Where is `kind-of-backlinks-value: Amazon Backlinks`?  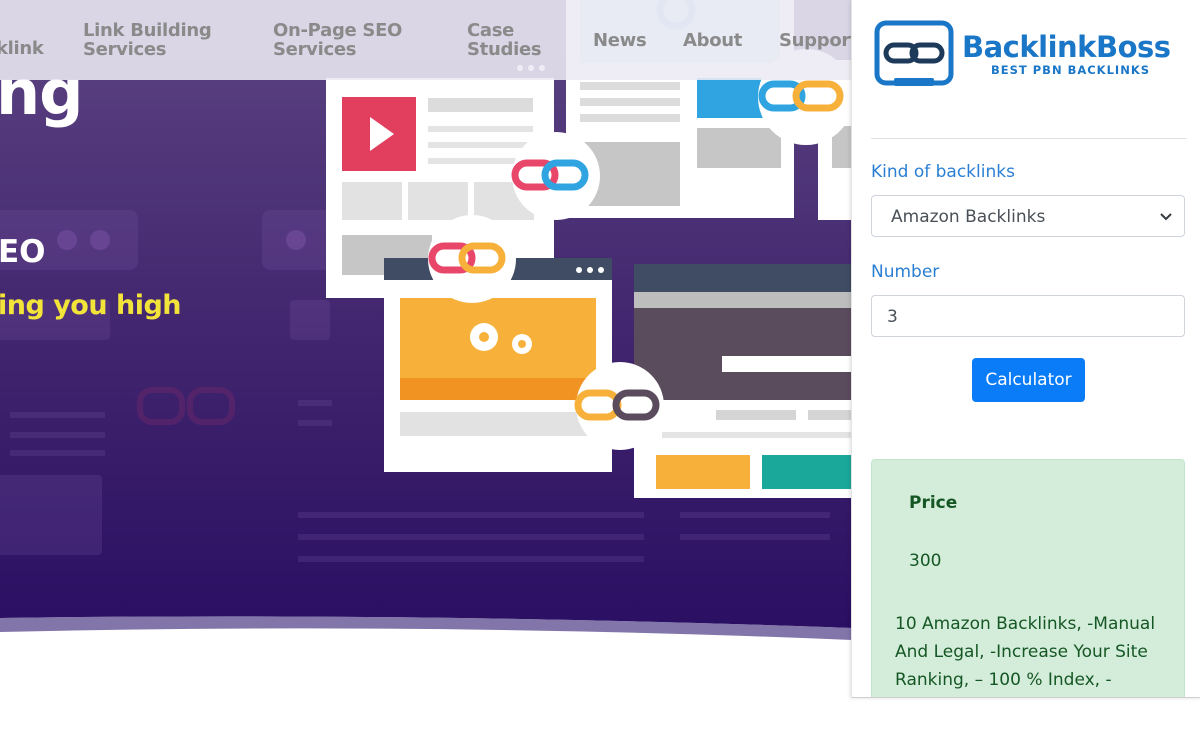 kind-of-backlinks-value: Amazon Backlinks is located at coordinates (968, 217).